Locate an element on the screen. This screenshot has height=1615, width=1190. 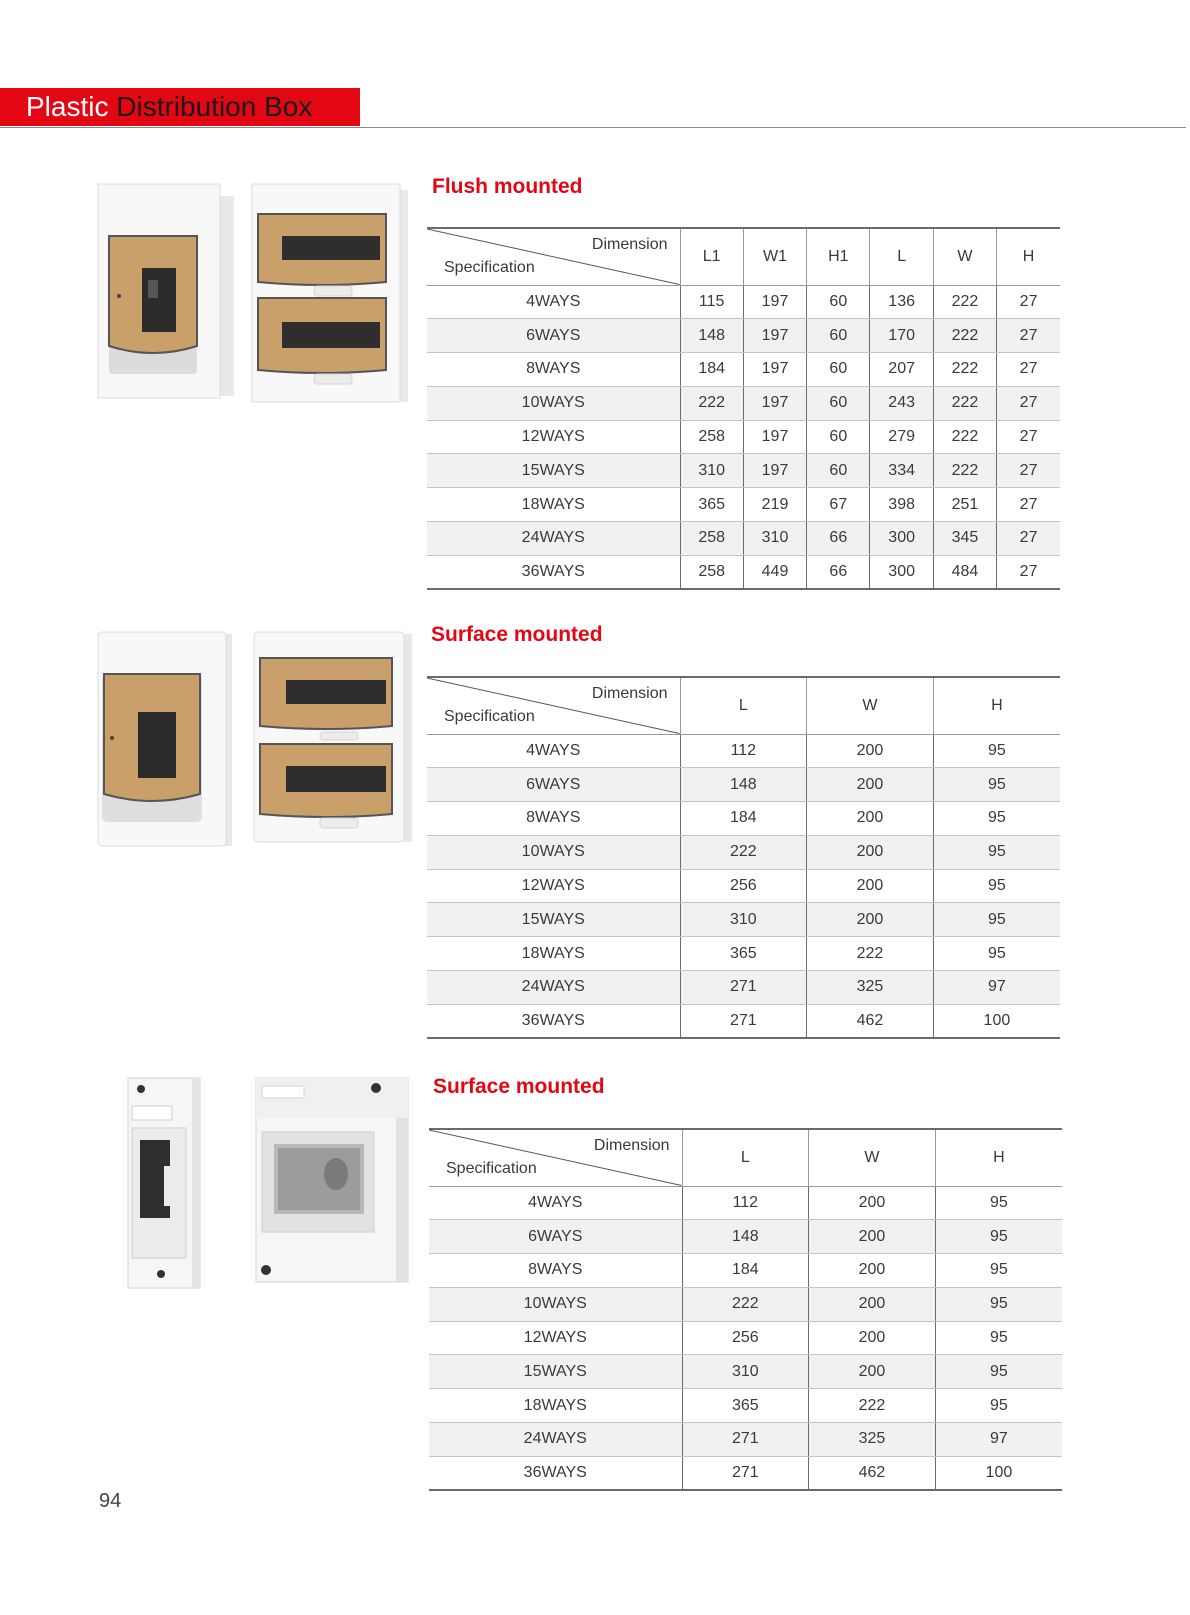
table-row: 36WAYS 258 449 66 300 484 27 is located at coordinates (743, 573).